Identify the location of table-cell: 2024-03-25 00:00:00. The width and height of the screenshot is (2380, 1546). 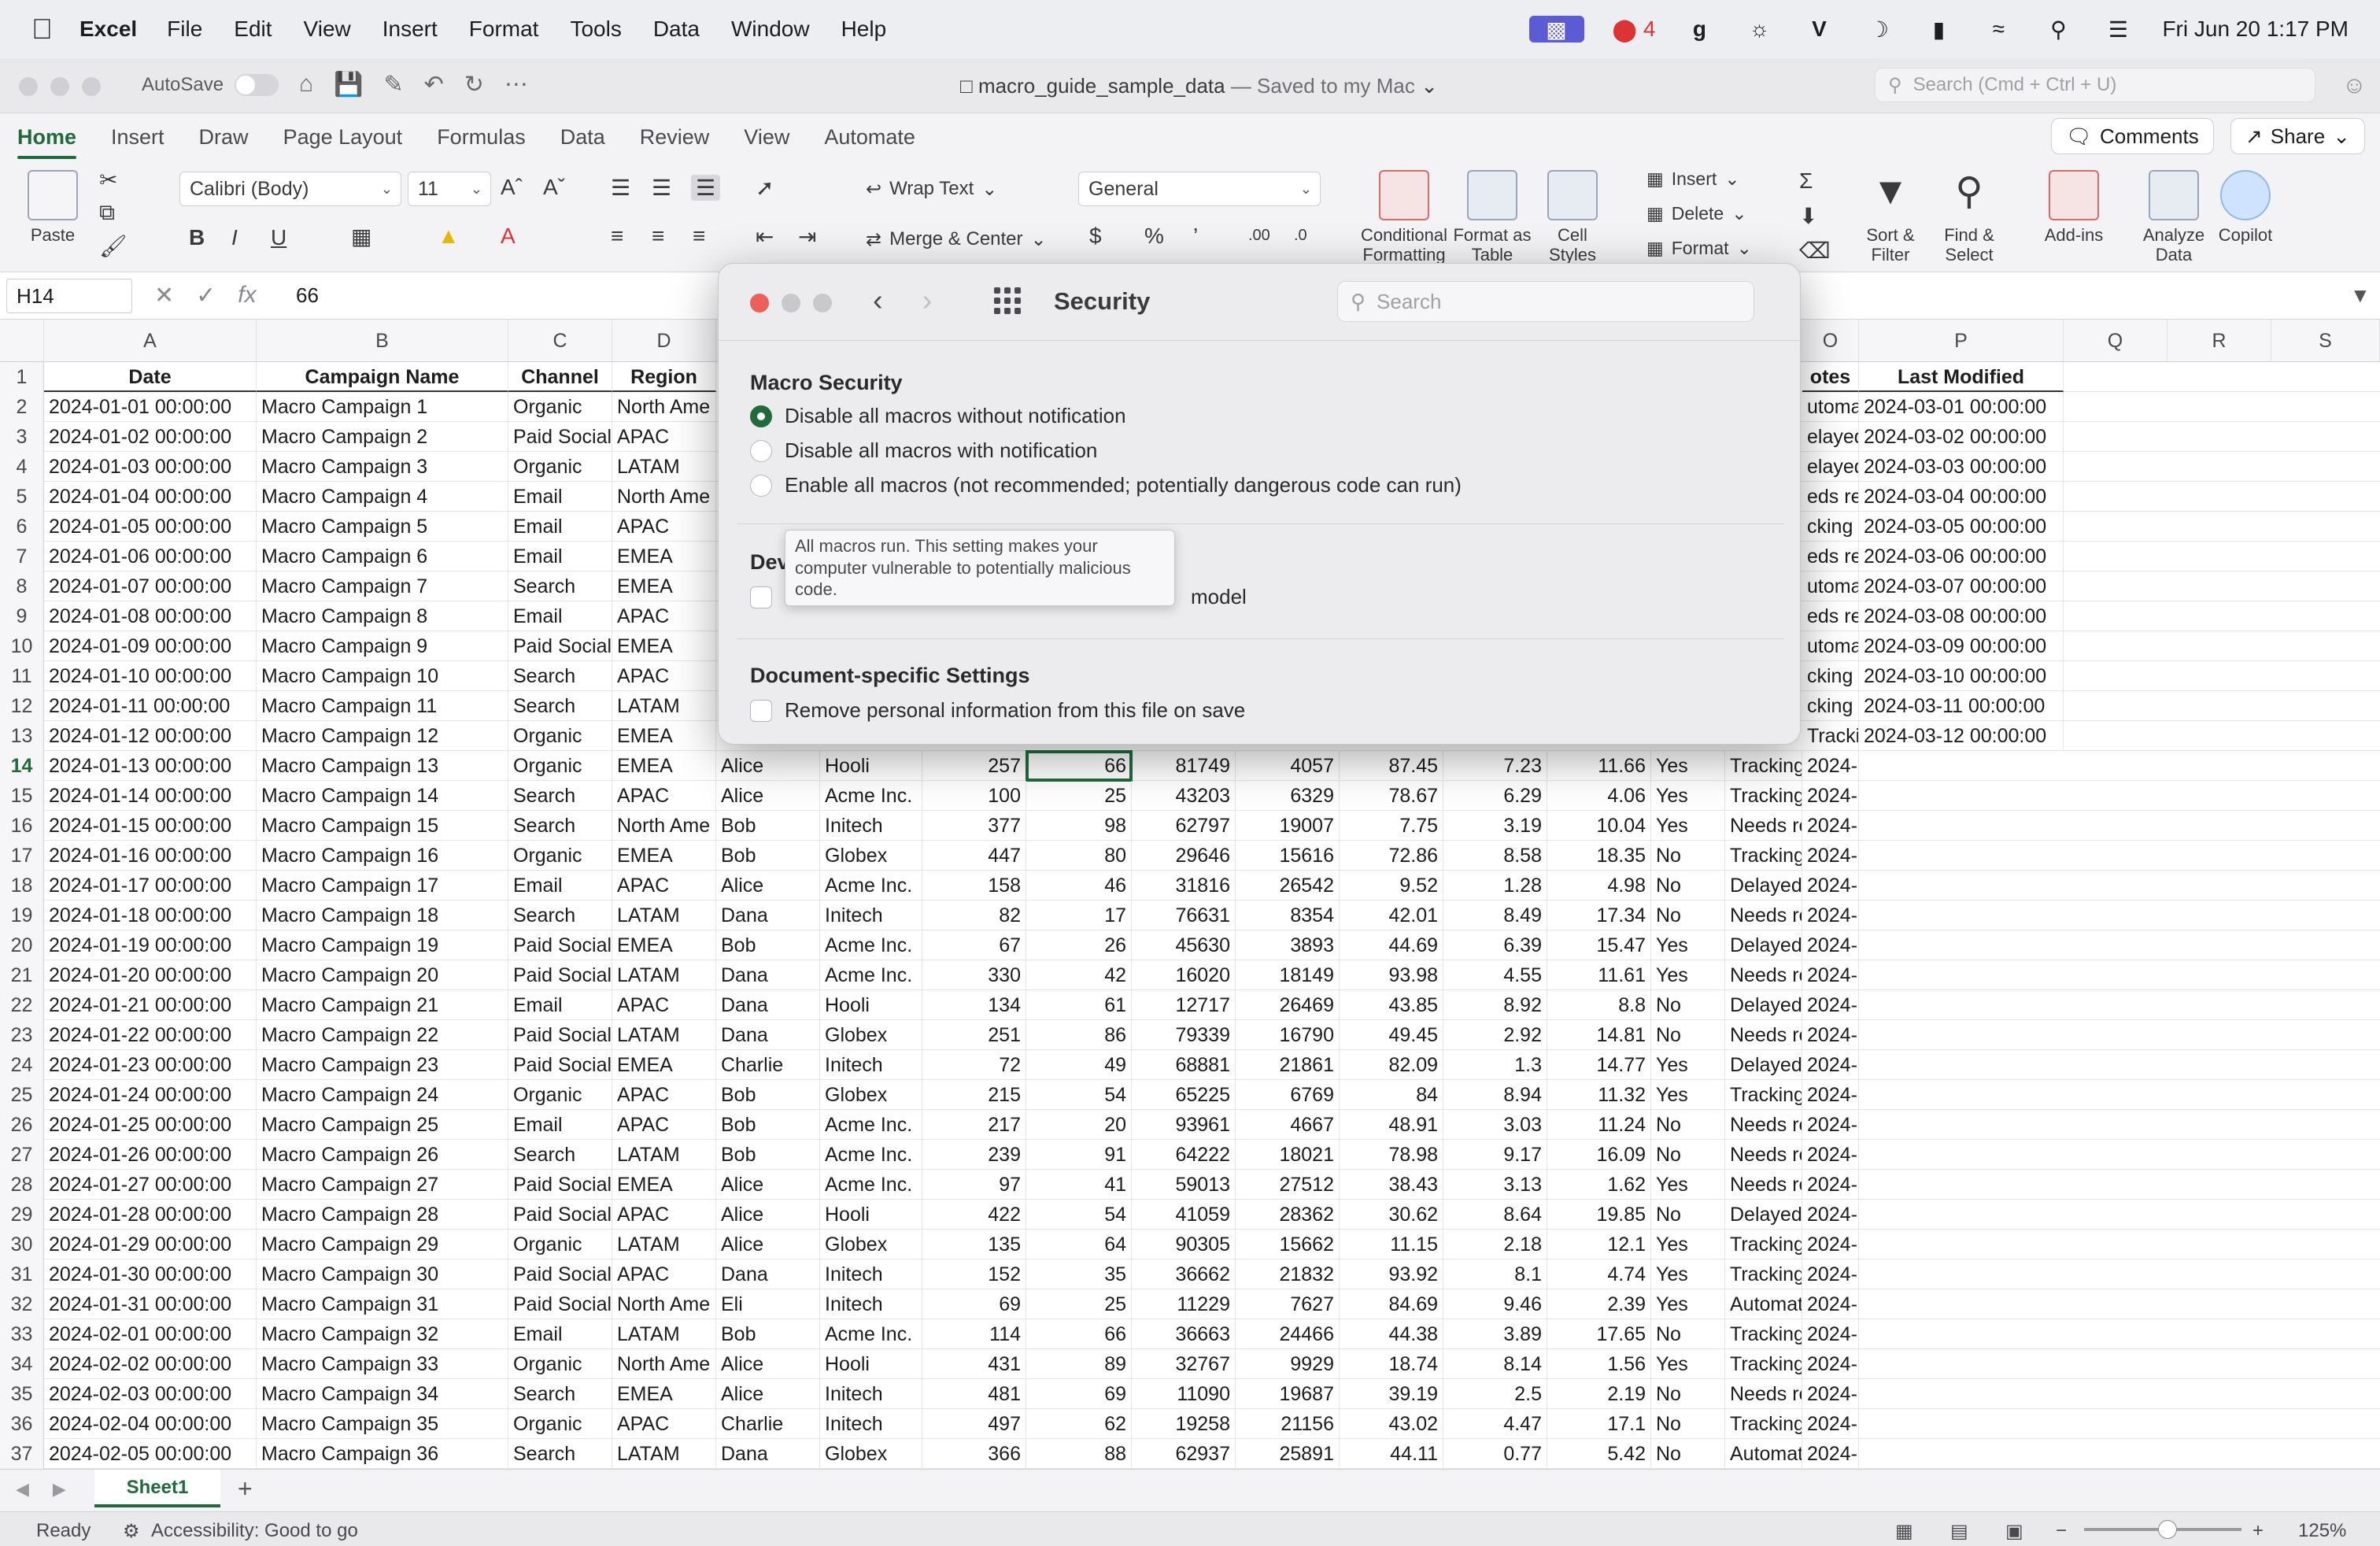
(1830, 1125).